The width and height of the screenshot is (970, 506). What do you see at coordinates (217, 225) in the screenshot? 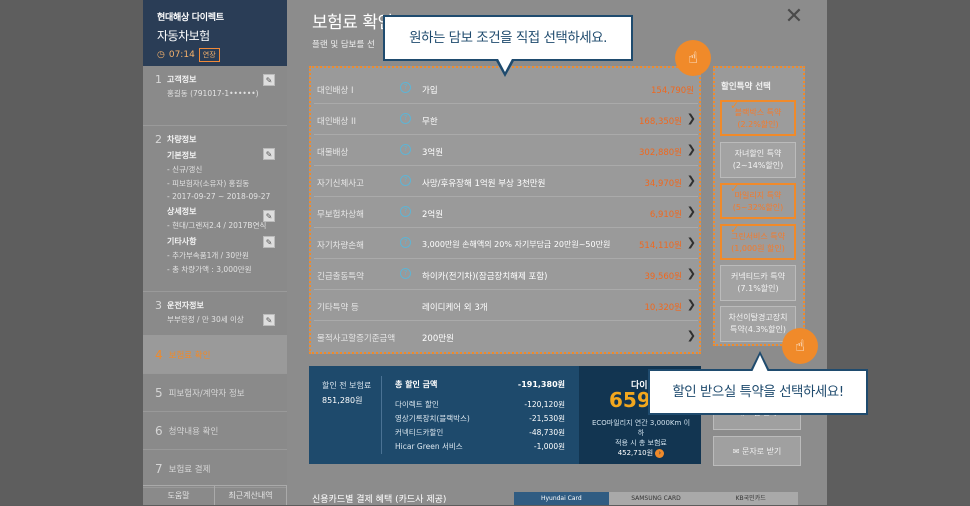
I see `step-detail: - 현대/그랜저2.4 / 2017B연식` at bounding box center [217, 225].